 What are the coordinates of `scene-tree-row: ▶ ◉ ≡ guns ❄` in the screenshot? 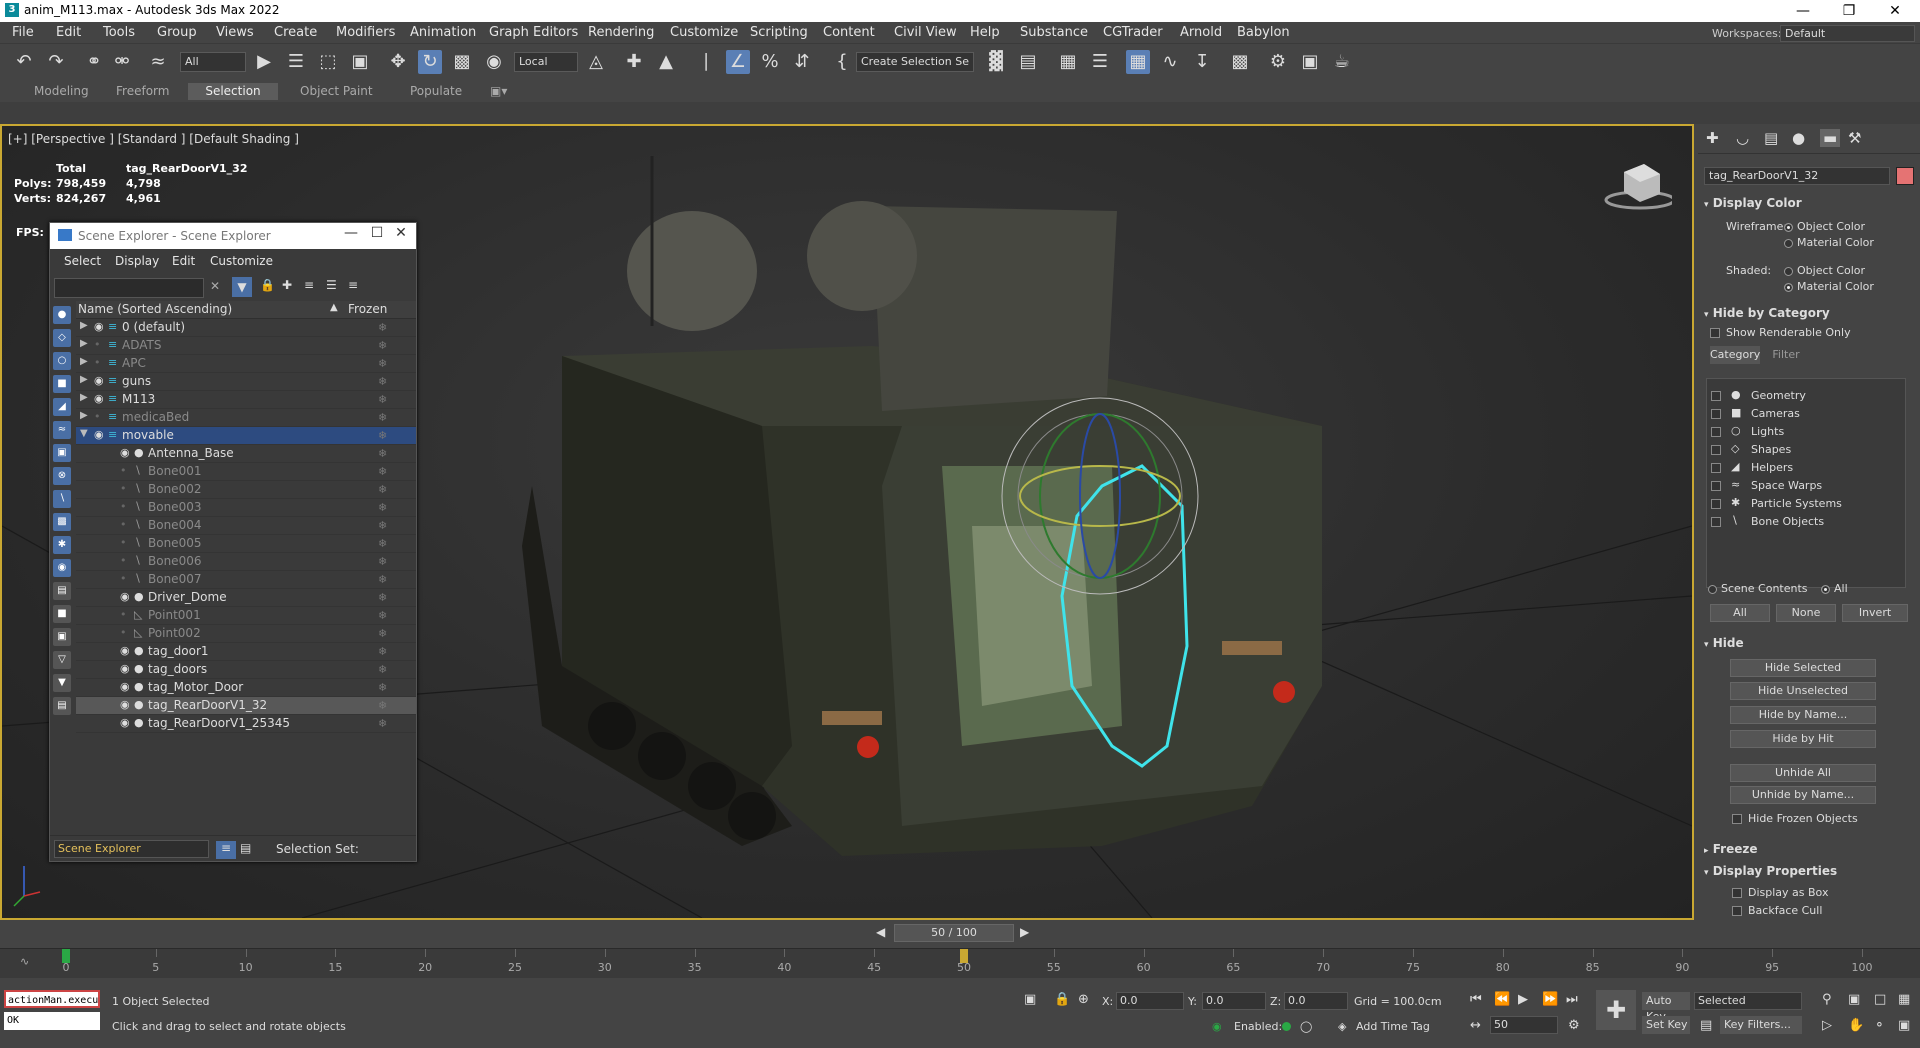 It's located at (246, 382).